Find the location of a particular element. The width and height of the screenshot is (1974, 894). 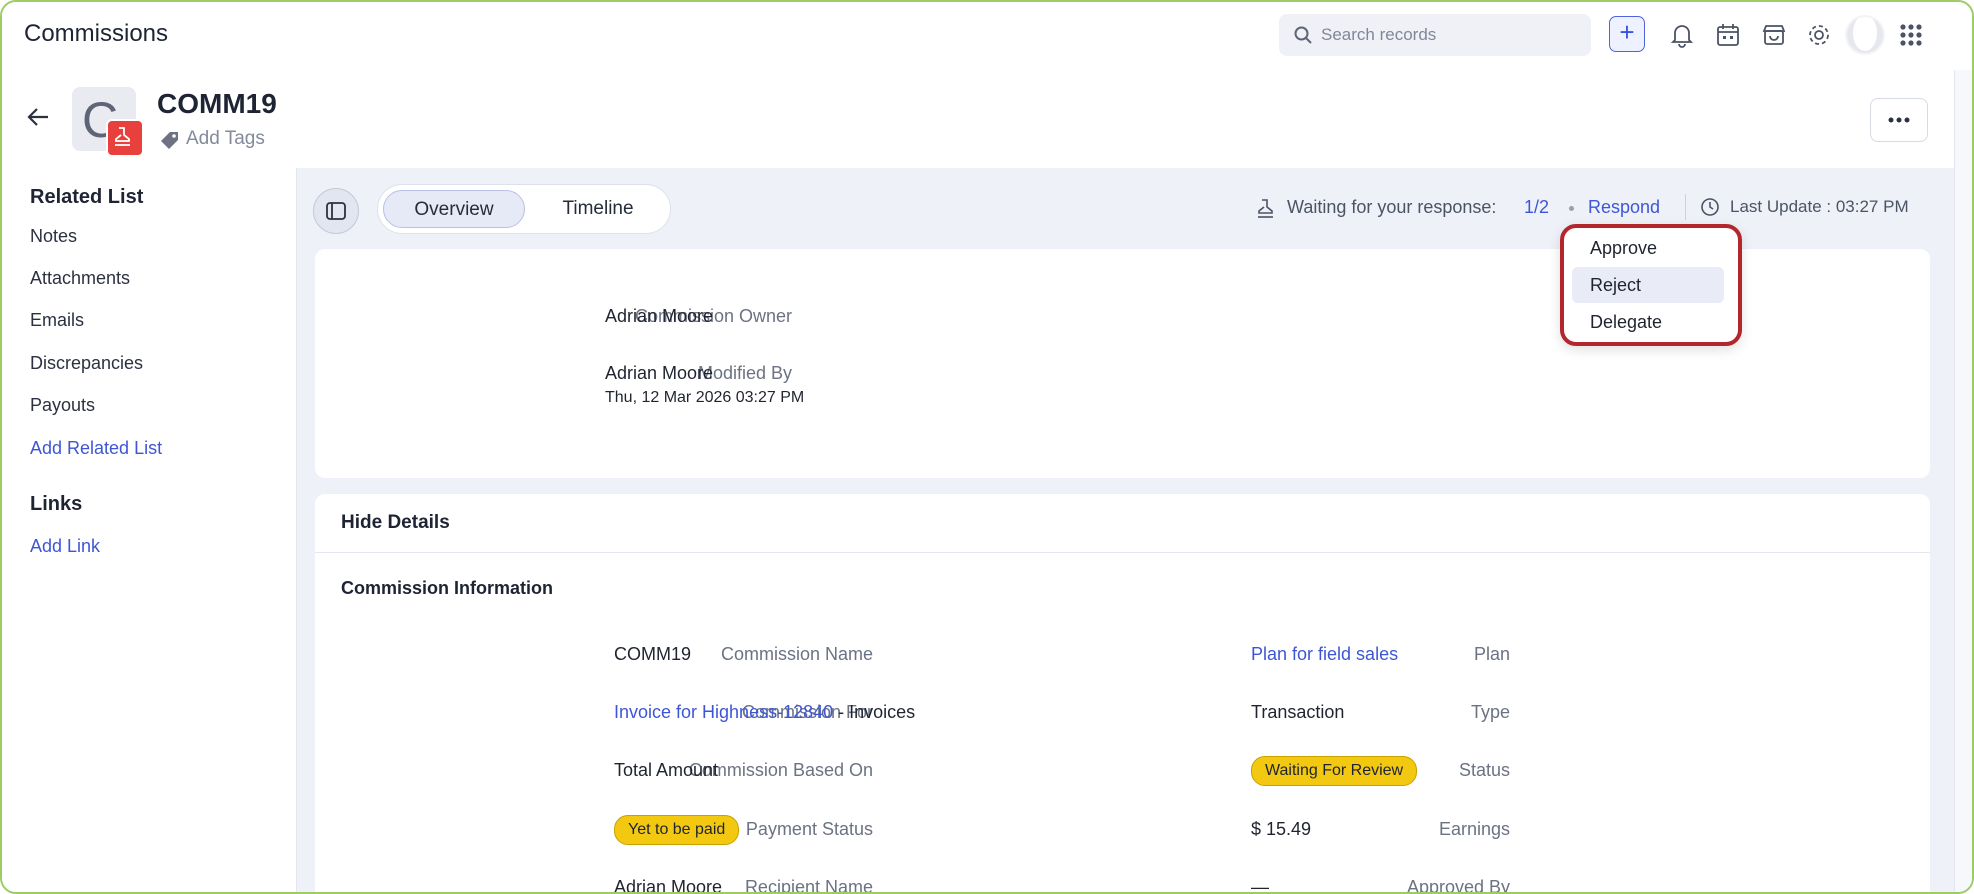

plan-link: Plan for field sales is located at coordinates (1324, 654).